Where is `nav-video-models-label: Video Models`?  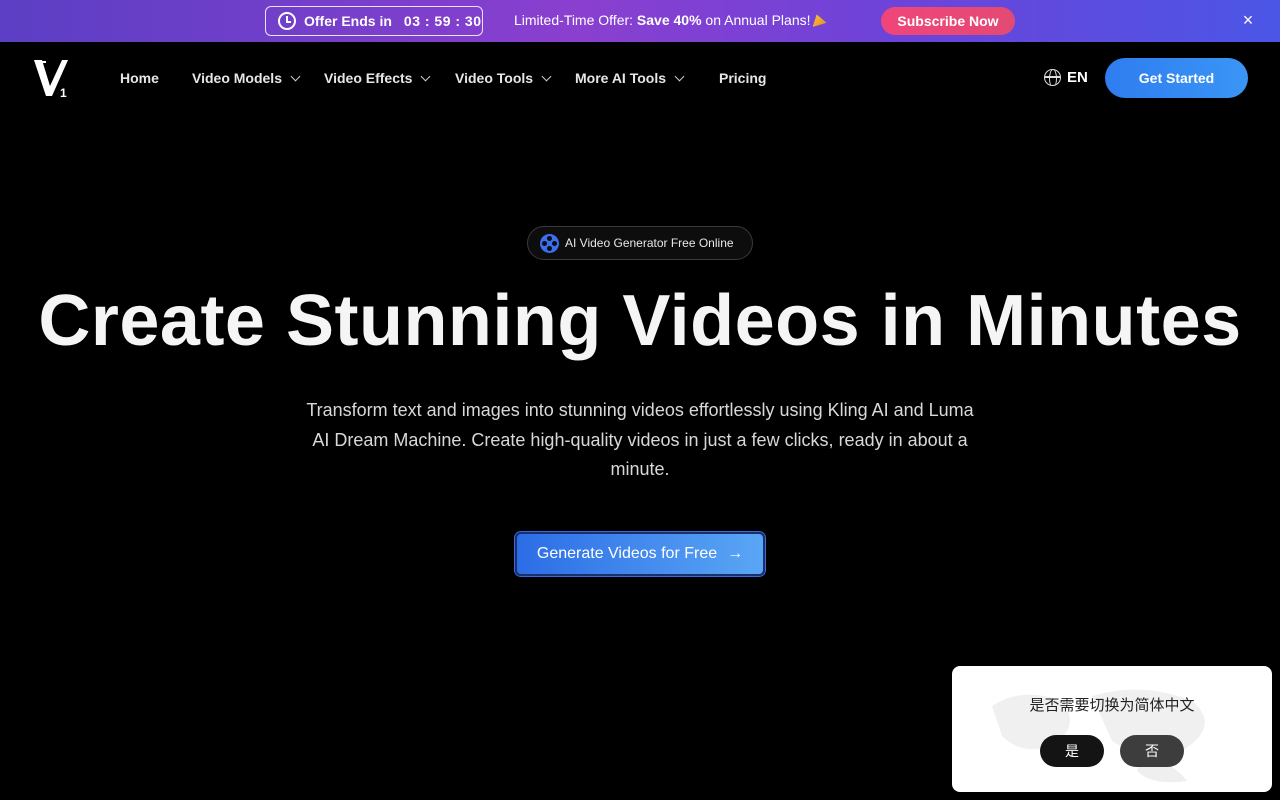 nav-video-models-label: Video Models is located at coordinates (237, 78).